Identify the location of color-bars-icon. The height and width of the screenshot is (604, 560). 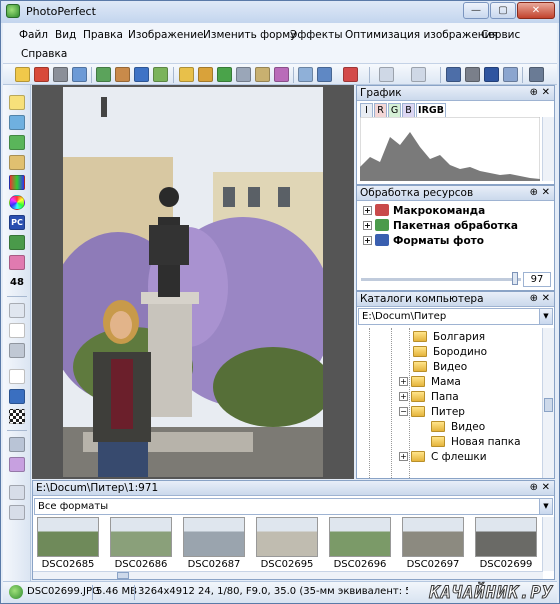
(17, 182).